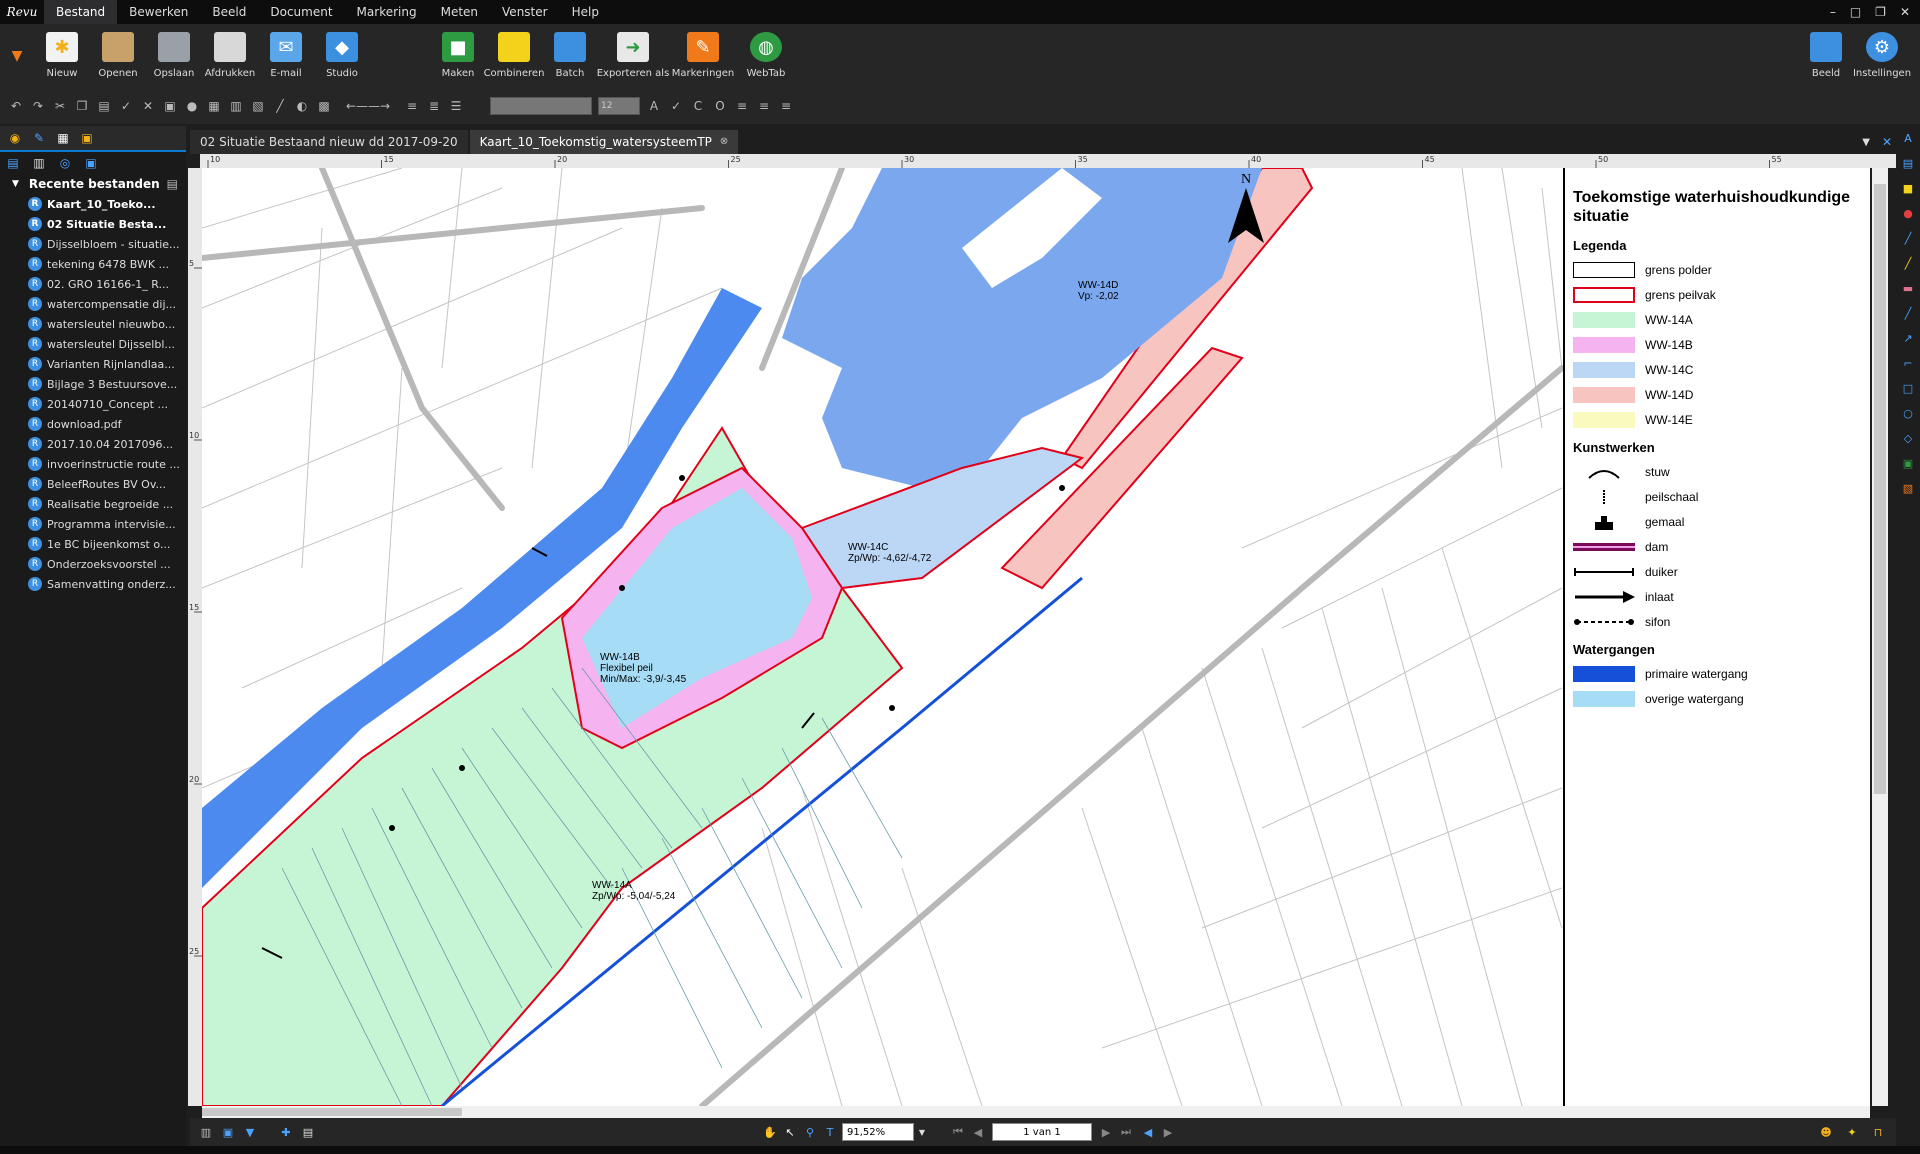 The height and width of the screenshot is (1154, 1920). I want to click on menu-bewerken: Bewerken, so click(158, 12).